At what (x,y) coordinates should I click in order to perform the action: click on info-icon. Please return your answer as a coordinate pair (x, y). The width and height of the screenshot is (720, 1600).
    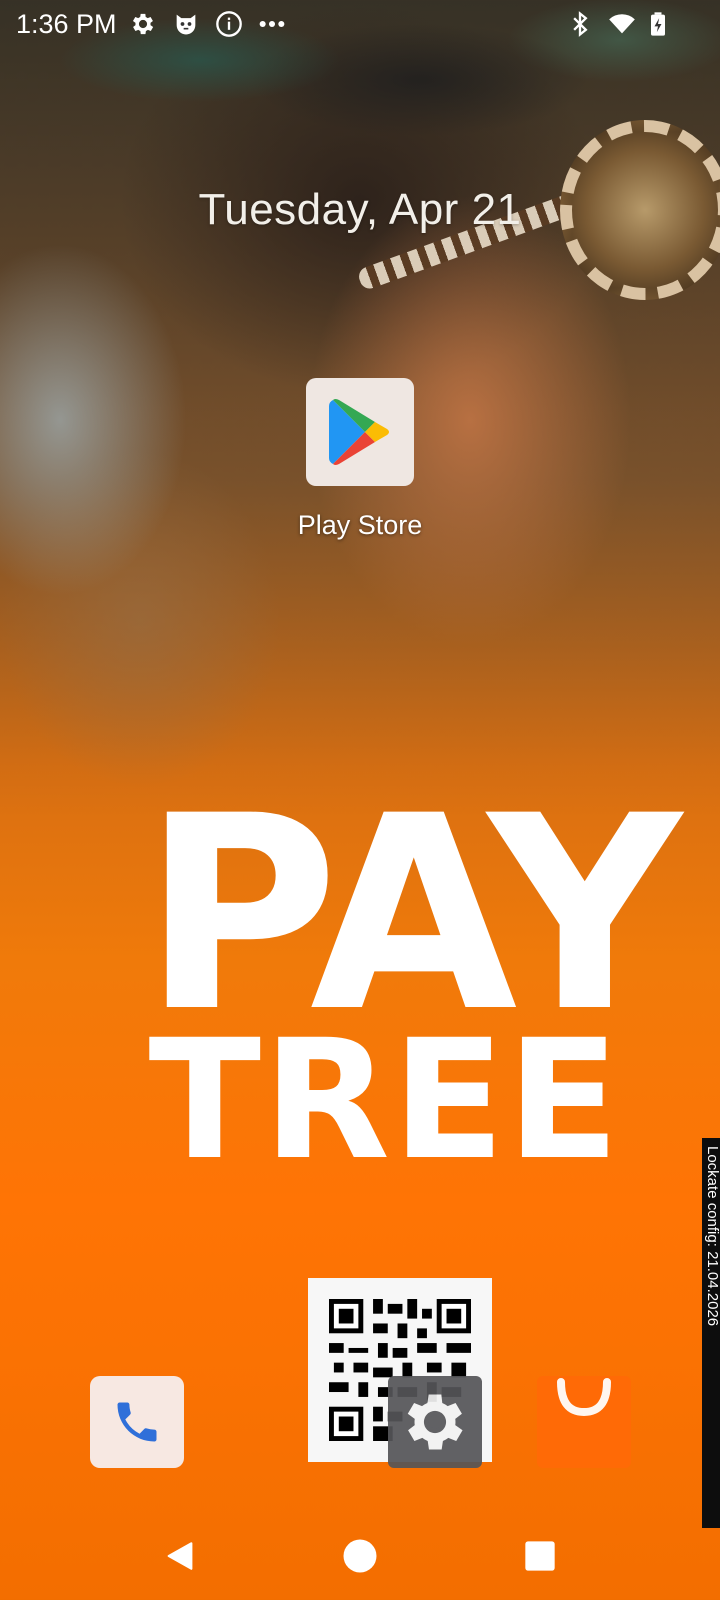
    Looking at the image, I should click on (229, 24).